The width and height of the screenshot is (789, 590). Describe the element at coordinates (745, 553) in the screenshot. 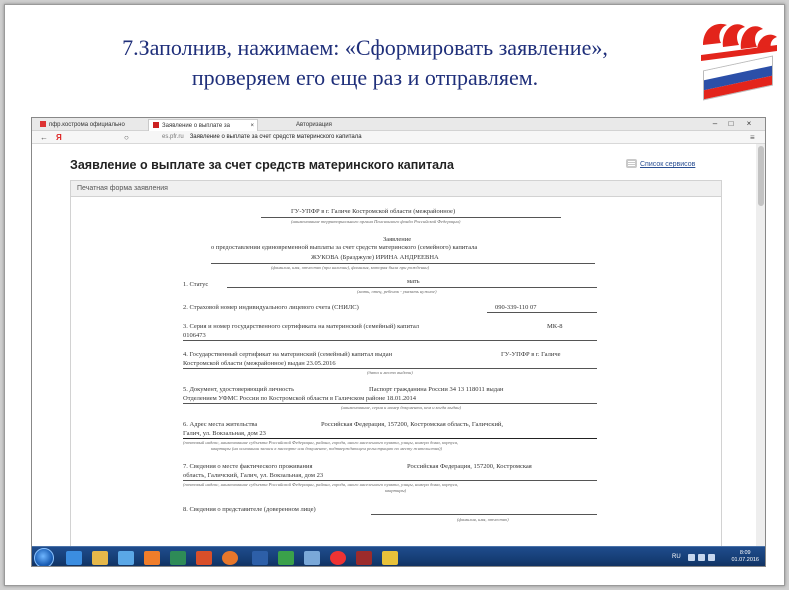

I see `clock-time: 8:09` at that location.